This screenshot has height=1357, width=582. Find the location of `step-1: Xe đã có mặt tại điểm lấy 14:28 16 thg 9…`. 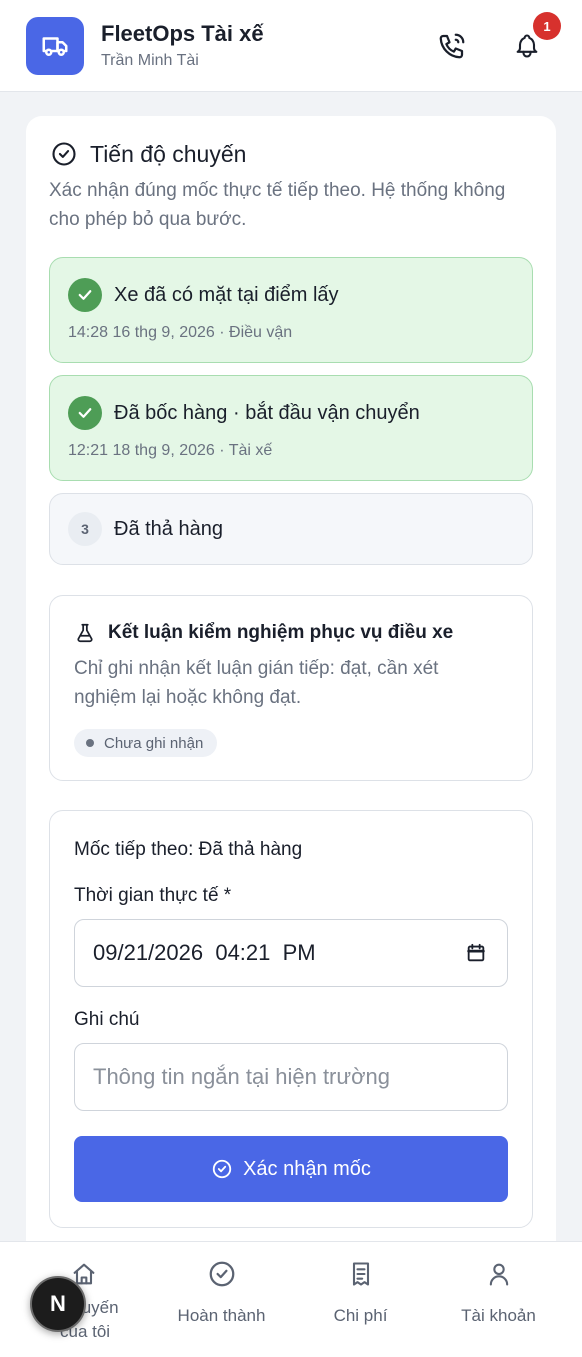

step-1: Xe đã có mặt tại điểm lấy 14:28 16 thg 9… is located at coordinates (291, 310).